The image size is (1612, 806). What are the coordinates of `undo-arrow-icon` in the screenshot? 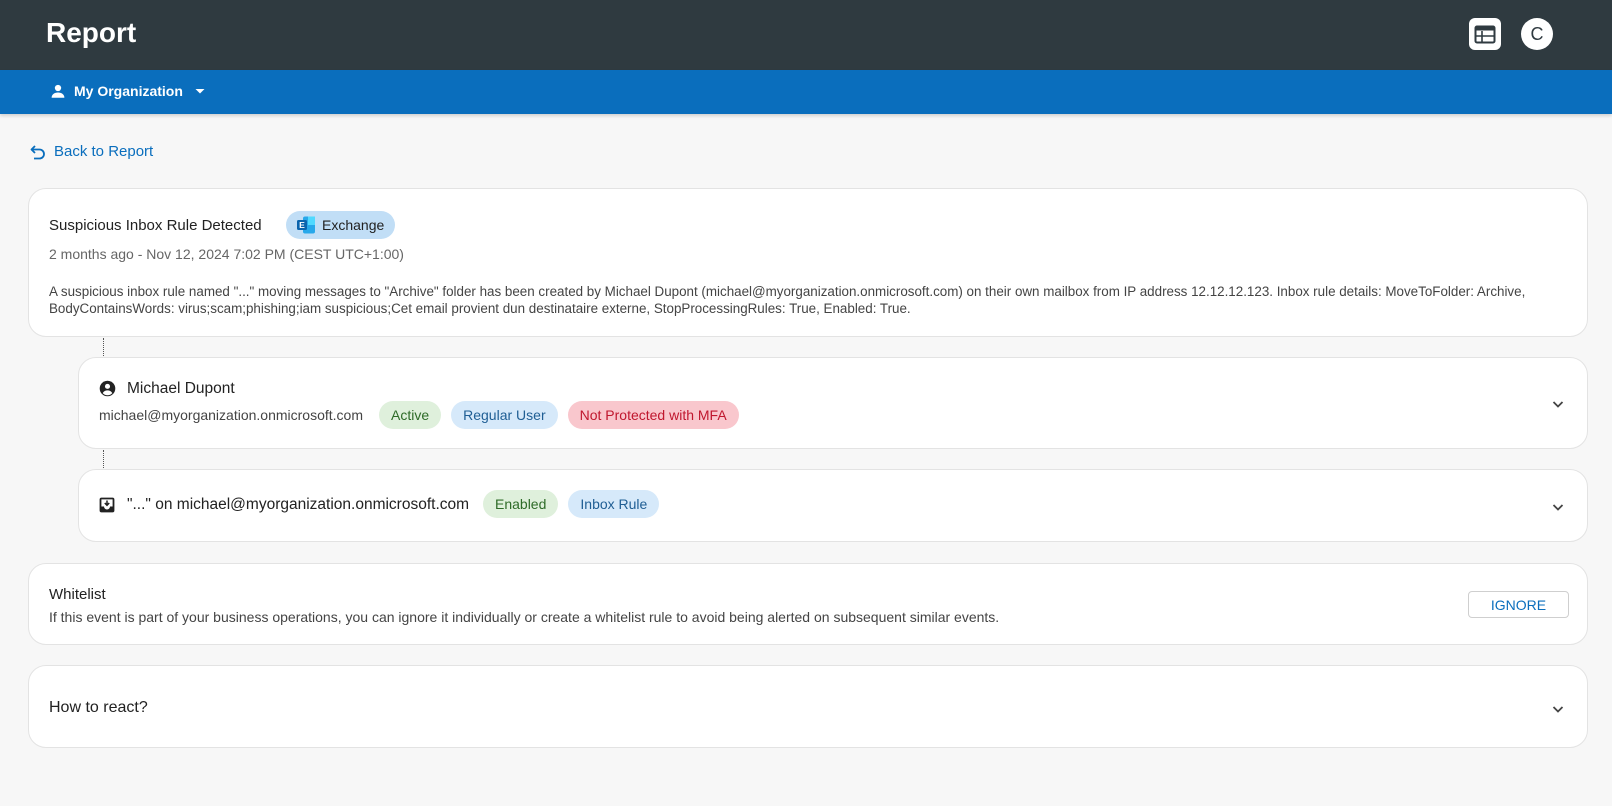 It's located at (37, 151).